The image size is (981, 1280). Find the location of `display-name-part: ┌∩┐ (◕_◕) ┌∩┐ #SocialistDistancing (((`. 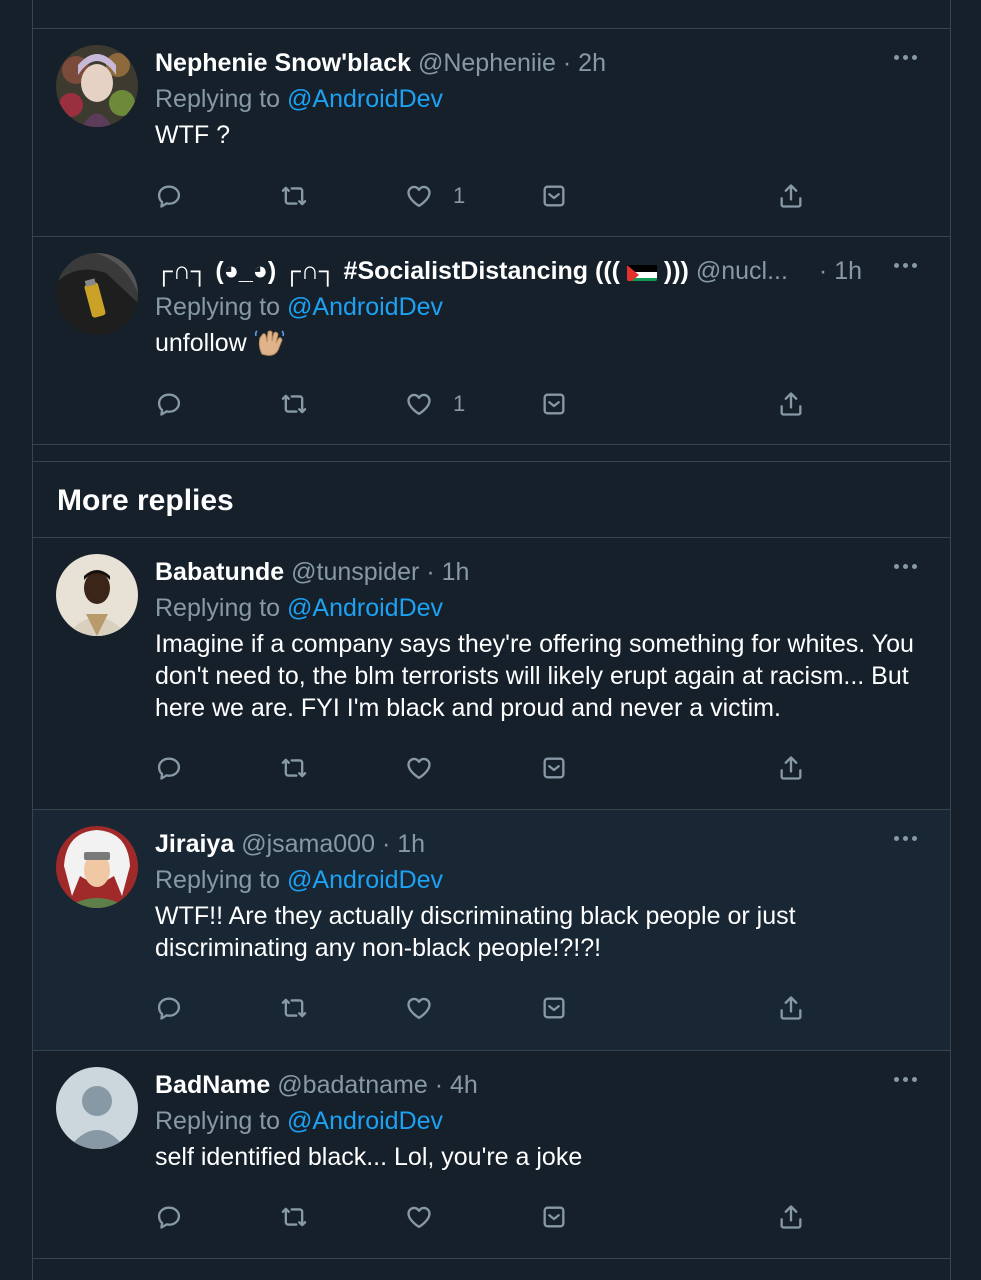

display-name-part: ┌∩┐ (◕_◕) ┌∩┐ #SocialistDistancing ((( is located at coordinates (387, 271).